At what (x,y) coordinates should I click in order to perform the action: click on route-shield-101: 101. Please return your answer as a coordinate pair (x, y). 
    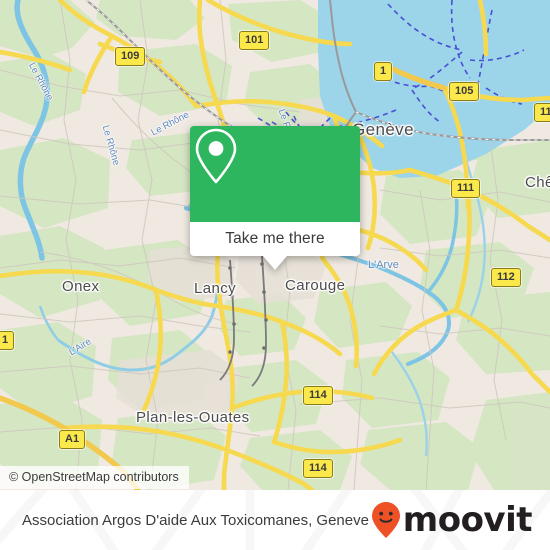
    Looking at the image, I should click on (254, 40).